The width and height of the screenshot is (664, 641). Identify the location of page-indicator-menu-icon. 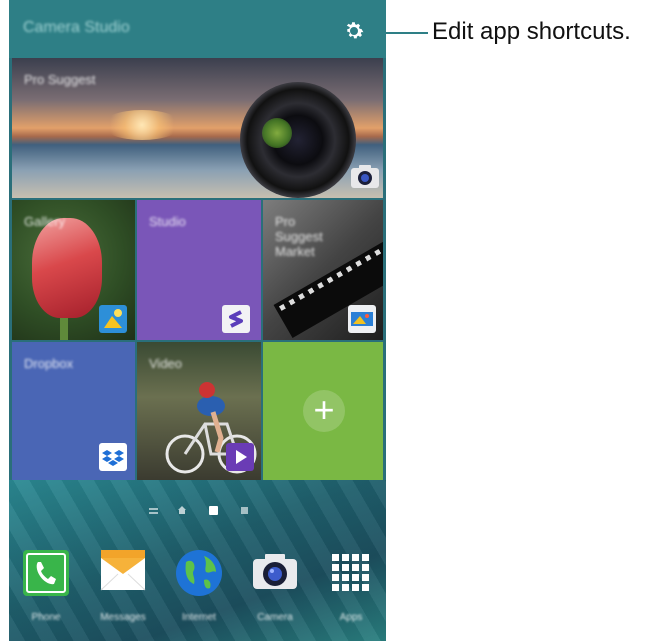
(153, 509).